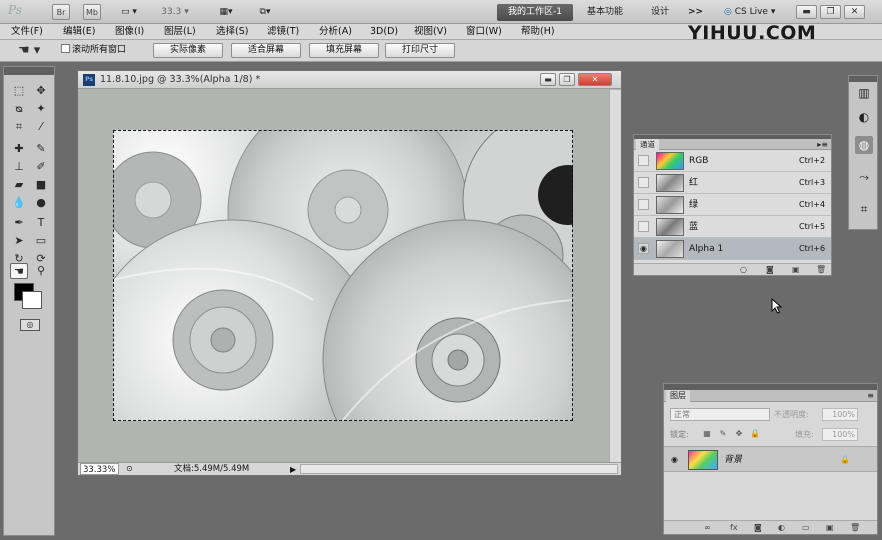  Describe the element at coordinates (840, 434) in the screenshot. I see `fill-field: 100%` at that location.